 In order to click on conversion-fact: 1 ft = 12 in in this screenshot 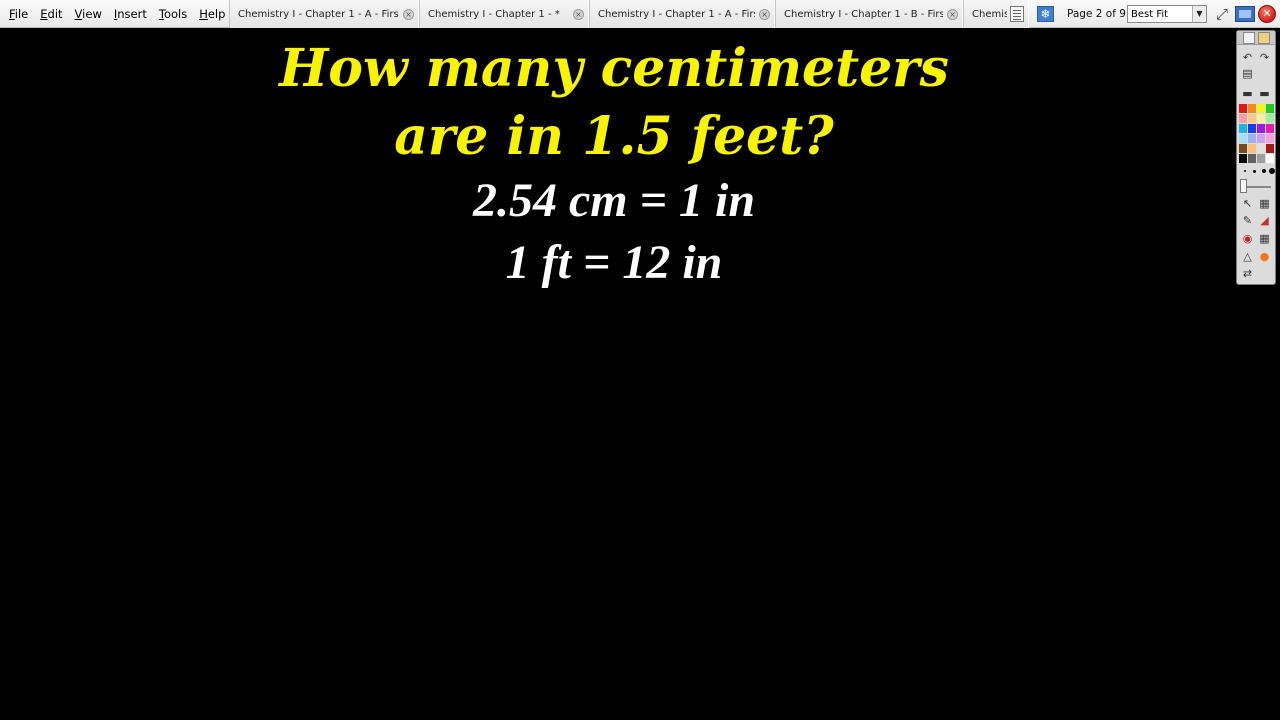, I will do `click(614, 262)`.